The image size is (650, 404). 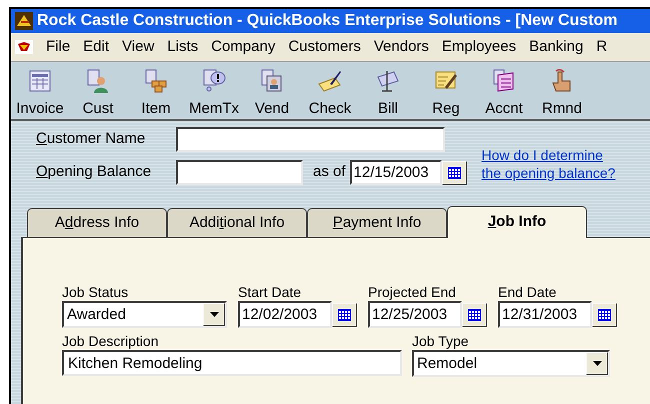 What do you see at coordinates (96, 47) in the screenshot?
I see `menu-item: Edit` at bounding box center [96, 47].